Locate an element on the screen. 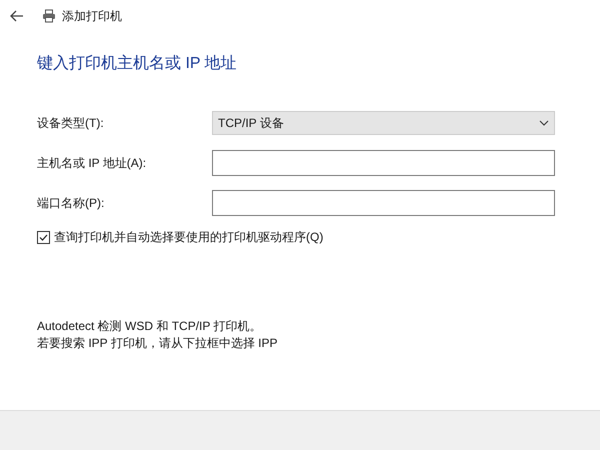 The height and width of the screenshot is (450, 600). checkbox-label: 查询打印机并自动选择要使用的打印机驱动程序(Q) is located at coordinates (189, 237).